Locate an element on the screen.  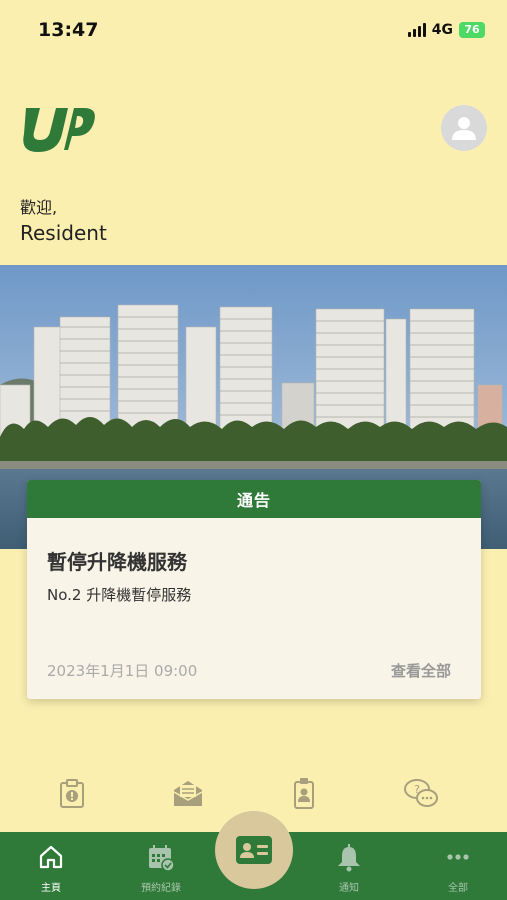
nav-home: 主頁 is located at coordinates (51, 866).